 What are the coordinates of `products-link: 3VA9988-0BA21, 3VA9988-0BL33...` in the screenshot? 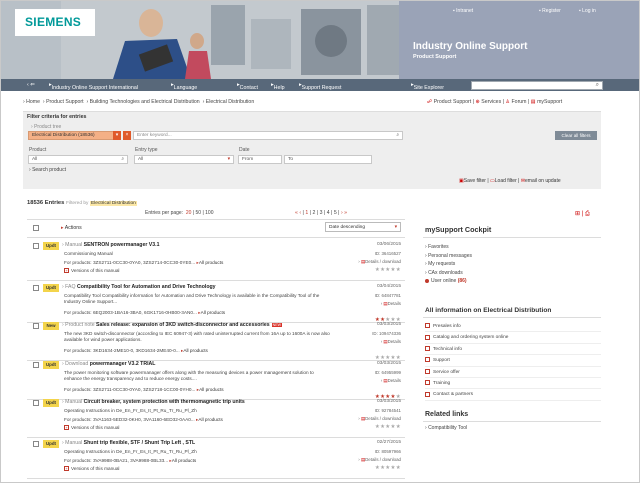 It's located at (130, 460).